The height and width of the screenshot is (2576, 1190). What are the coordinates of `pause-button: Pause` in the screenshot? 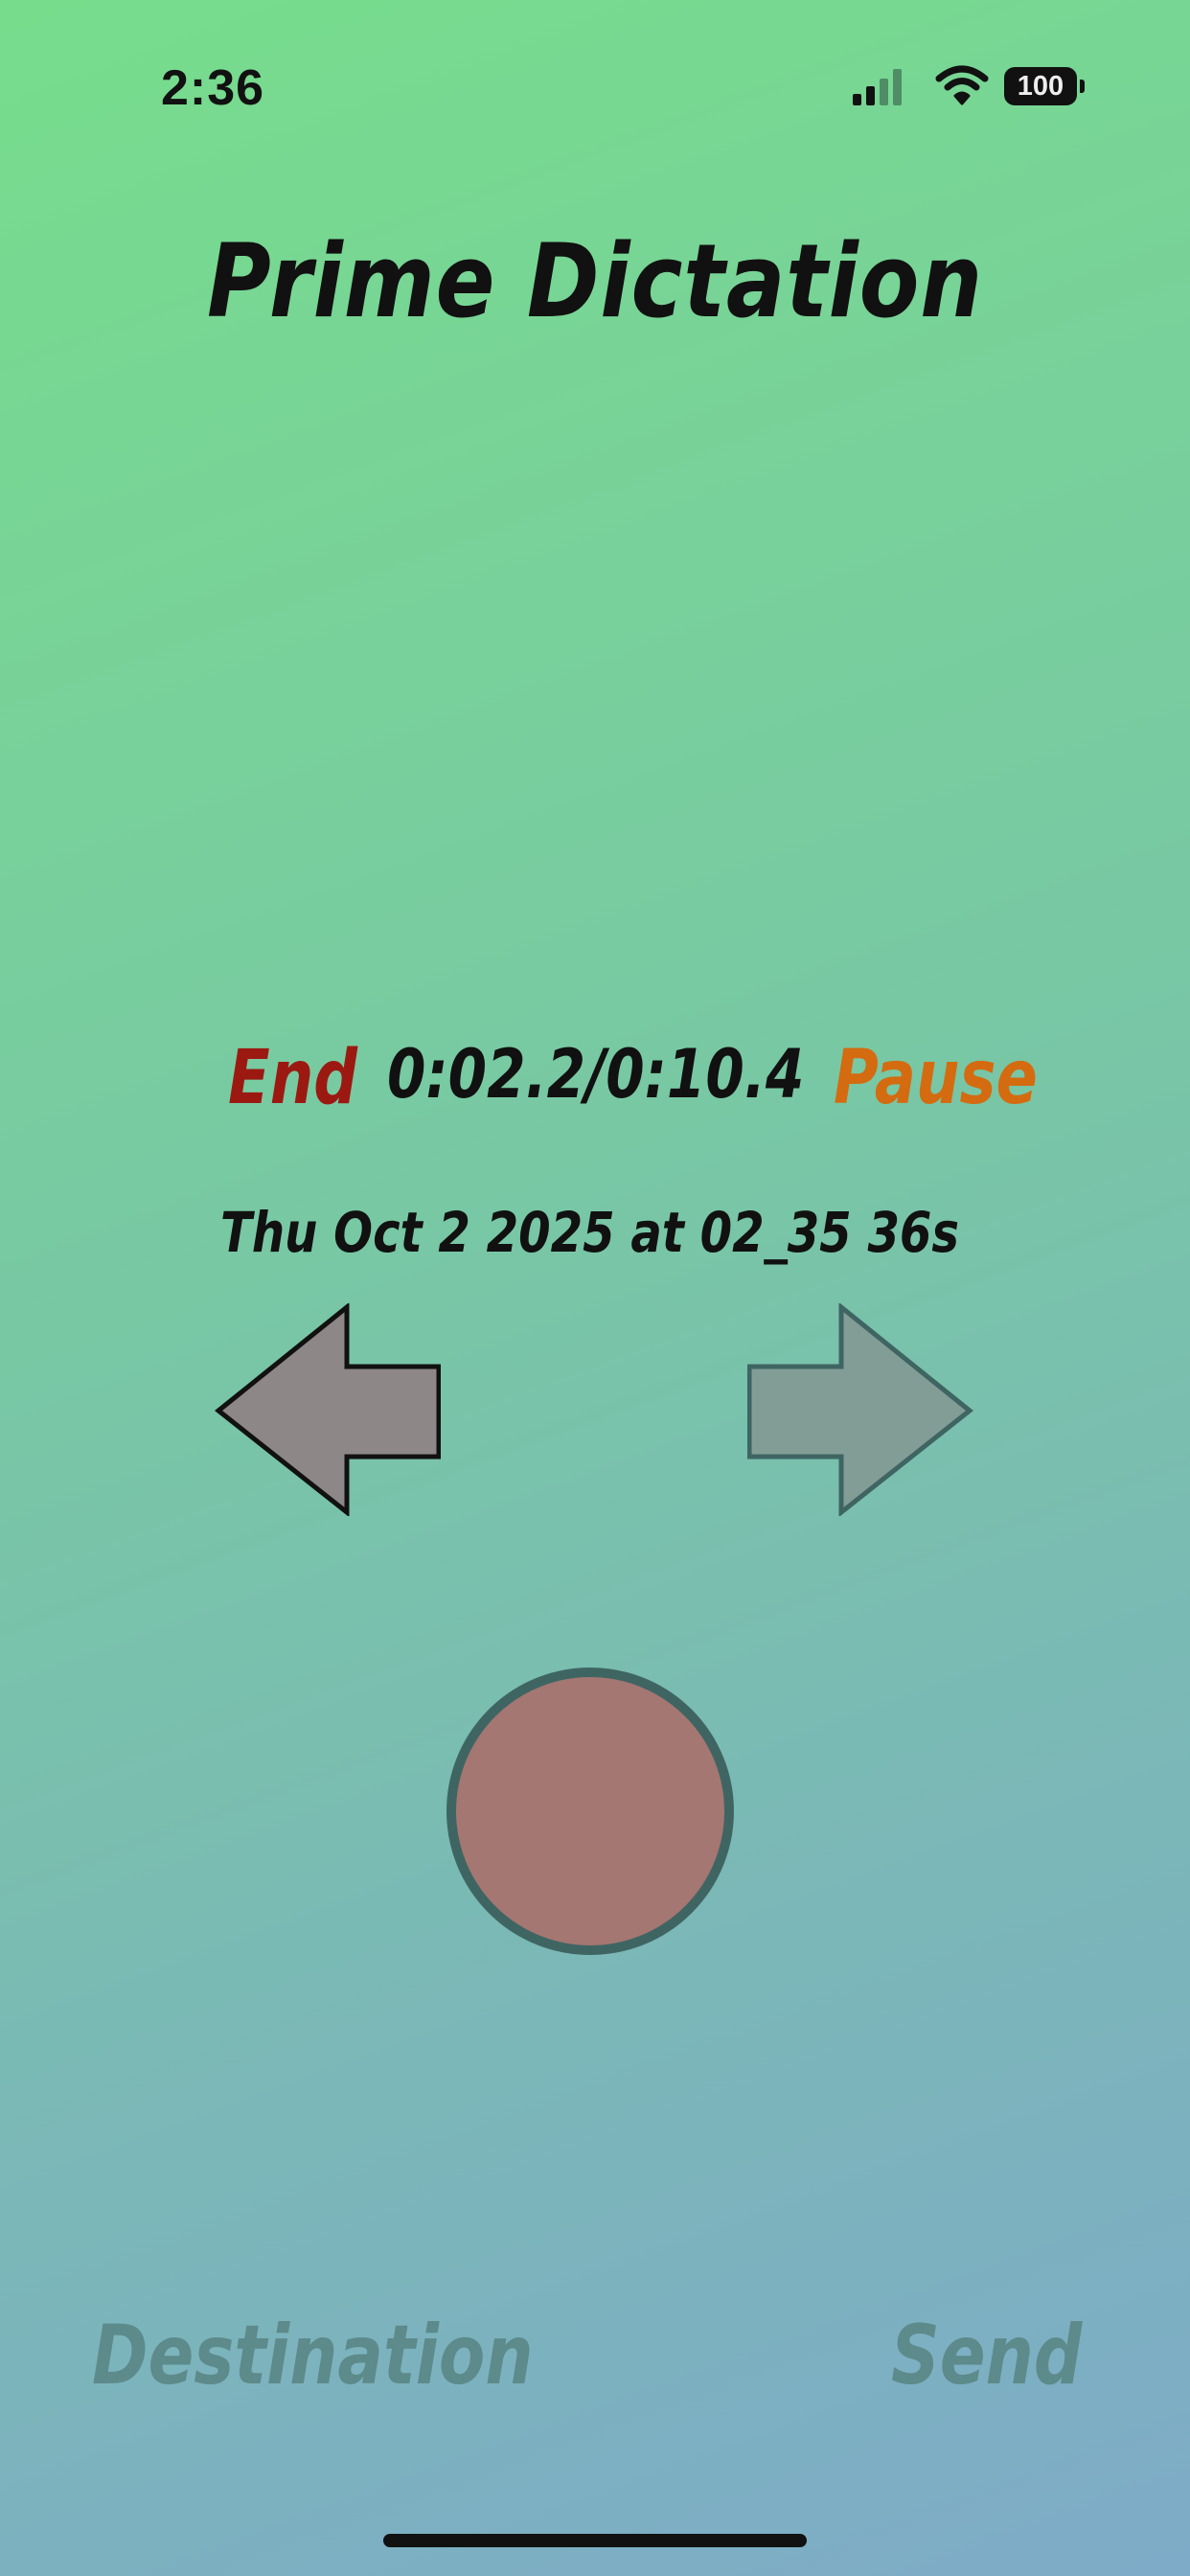 It's located at (936, 1078).